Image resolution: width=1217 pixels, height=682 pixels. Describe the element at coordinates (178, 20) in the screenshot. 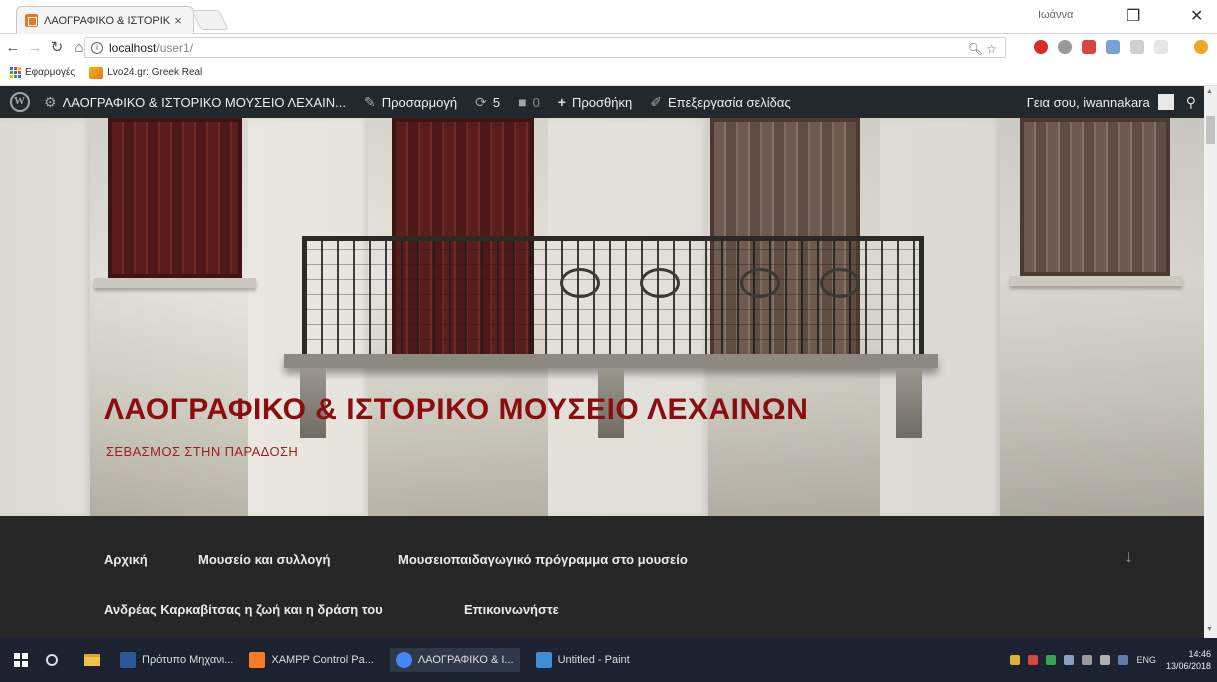

I see `tab-close-button: ×` at that location.